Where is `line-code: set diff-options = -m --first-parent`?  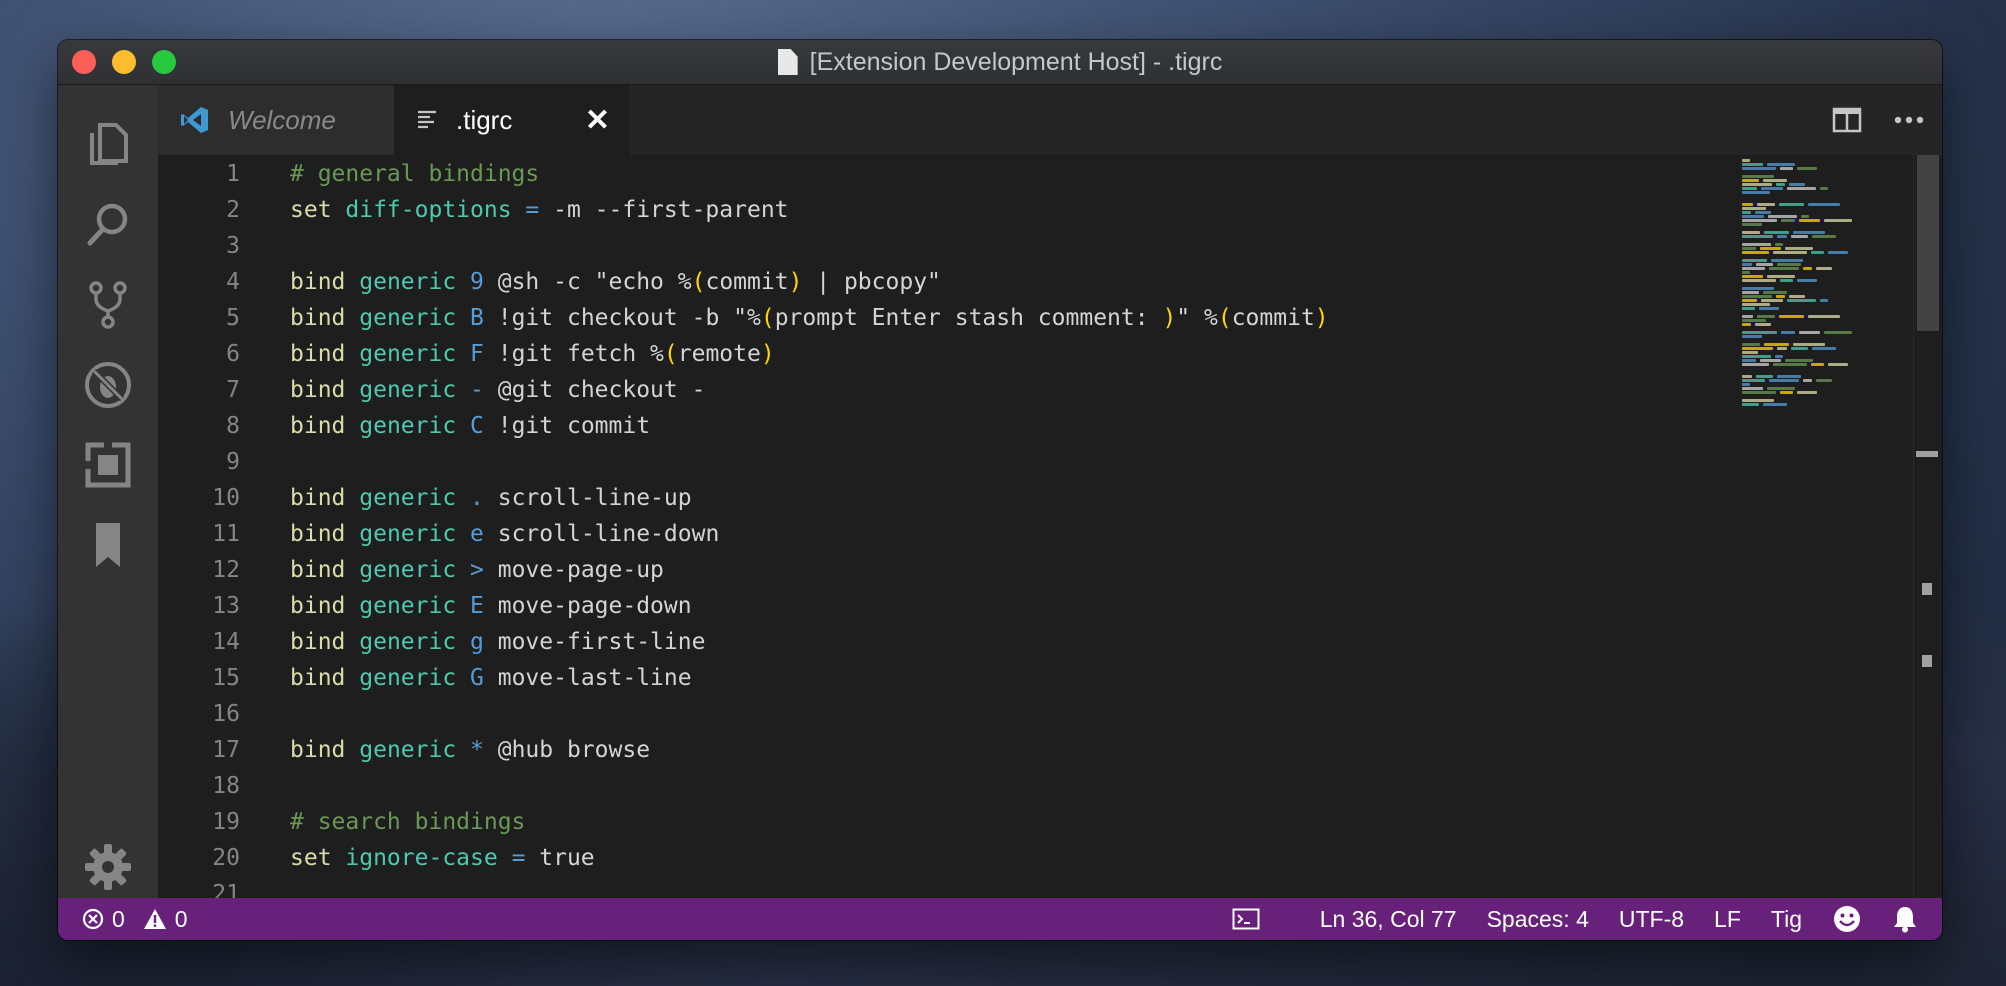 line-code: set diff-options = -m --first-parent is located at coordinates (539, 210).